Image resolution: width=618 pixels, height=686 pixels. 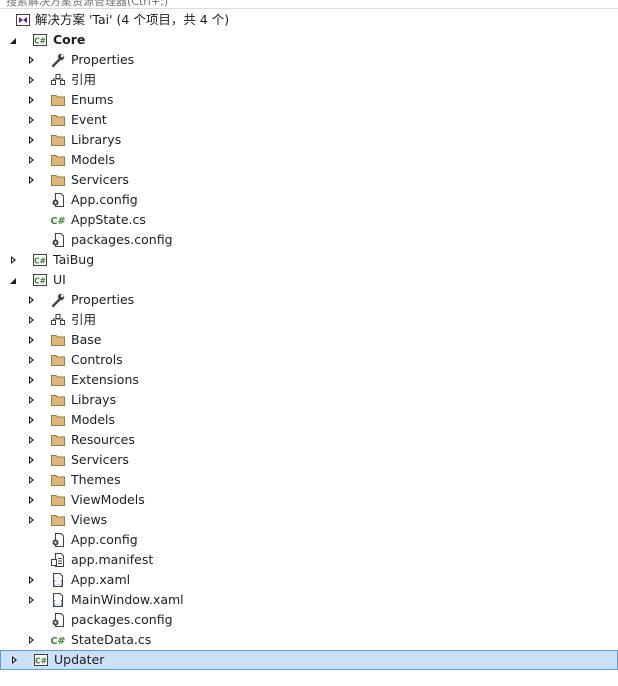 I want to click on tree-item-label: Controls, so click(x=97, y=359).